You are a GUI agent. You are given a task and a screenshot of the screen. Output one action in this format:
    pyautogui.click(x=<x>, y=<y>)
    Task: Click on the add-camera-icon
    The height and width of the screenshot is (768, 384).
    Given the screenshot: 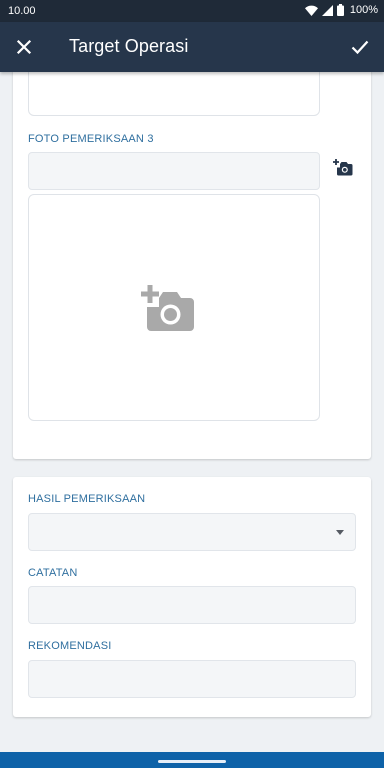 What is the action you would take?
    pyautogui.click(x=343, y=167)
    